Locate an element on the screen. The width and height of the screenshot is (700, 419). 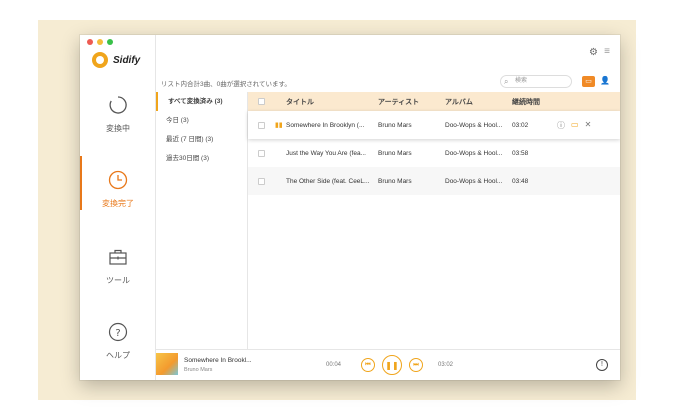
table-header: タイトル アーティスト アルバム 継続時間 is located at coordinates (434, 101).